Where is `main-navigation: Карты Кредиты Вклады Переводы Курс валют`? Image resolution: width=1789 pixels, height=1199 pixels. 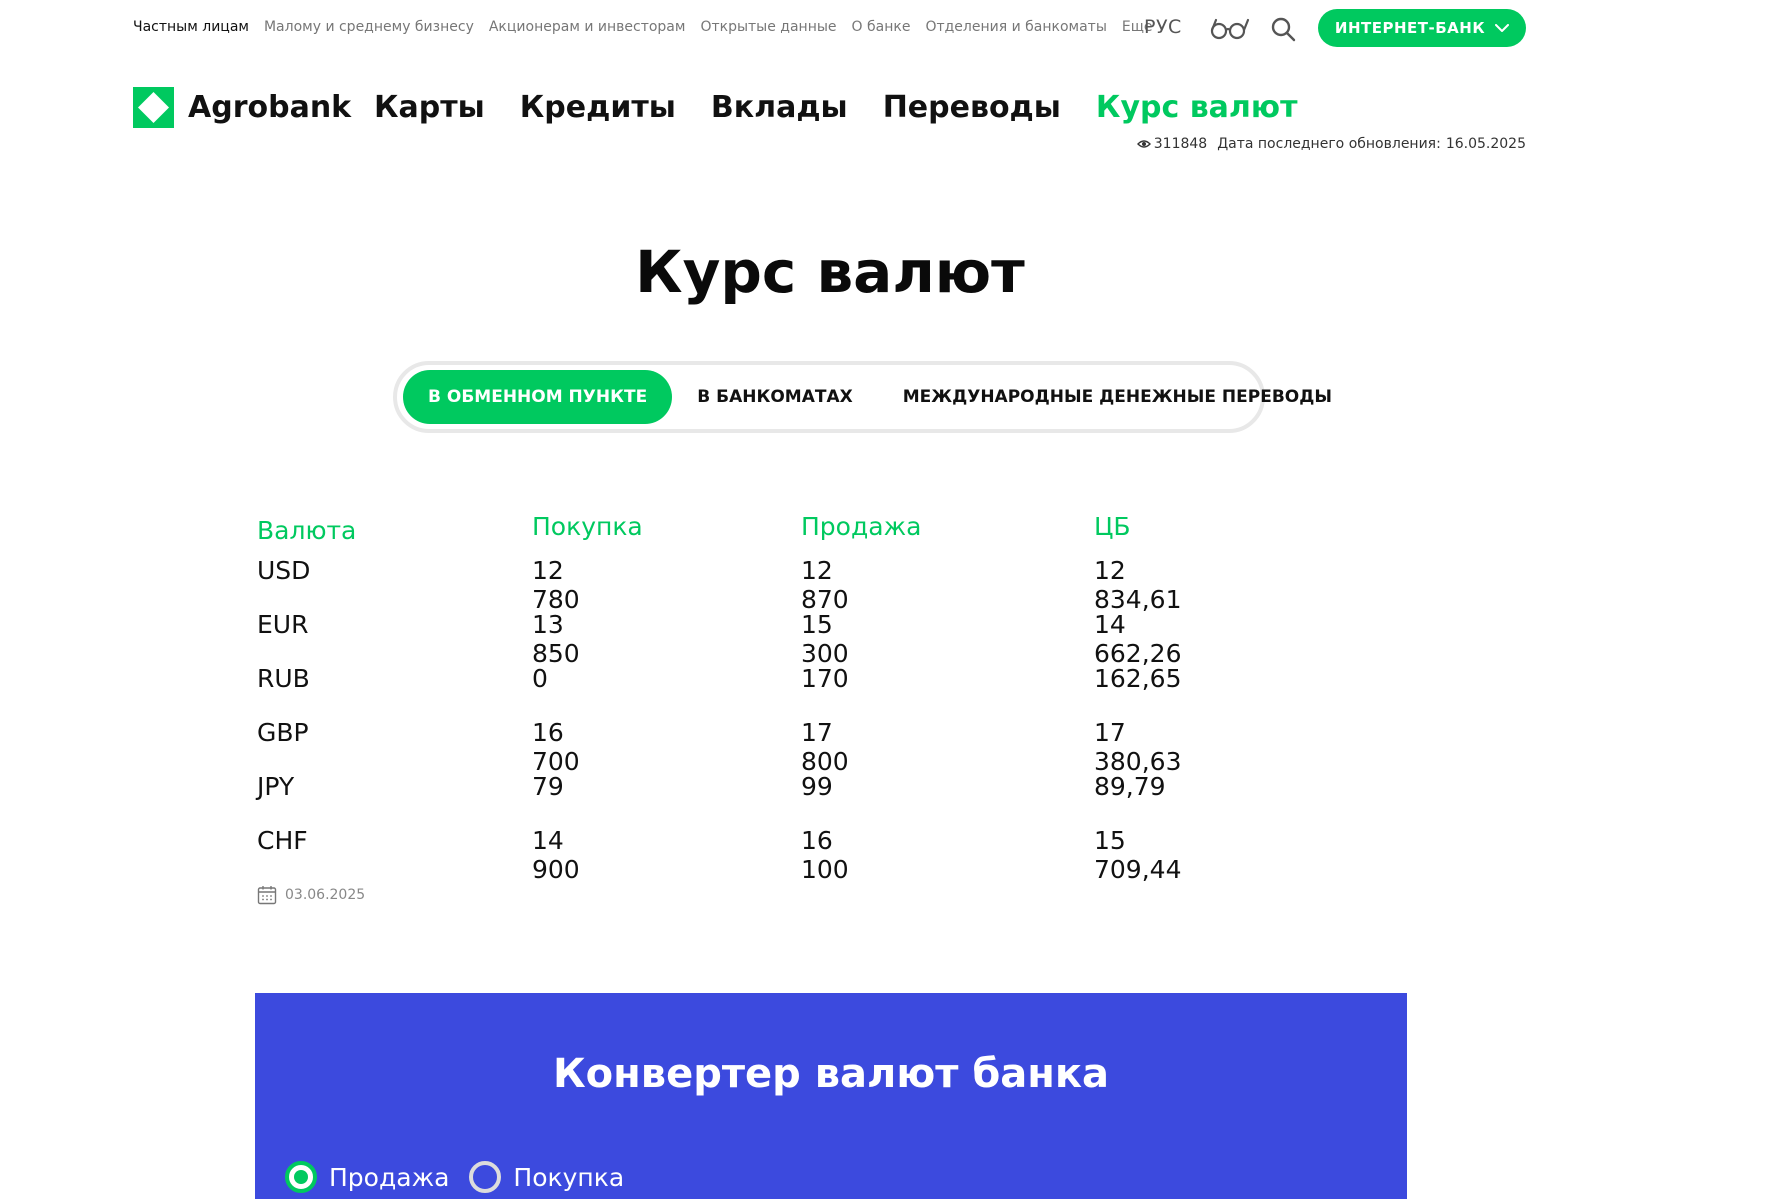
main-navigation: Карты Кредиты Вклады Переводы Курс валют is located at coordinates (835, 107).